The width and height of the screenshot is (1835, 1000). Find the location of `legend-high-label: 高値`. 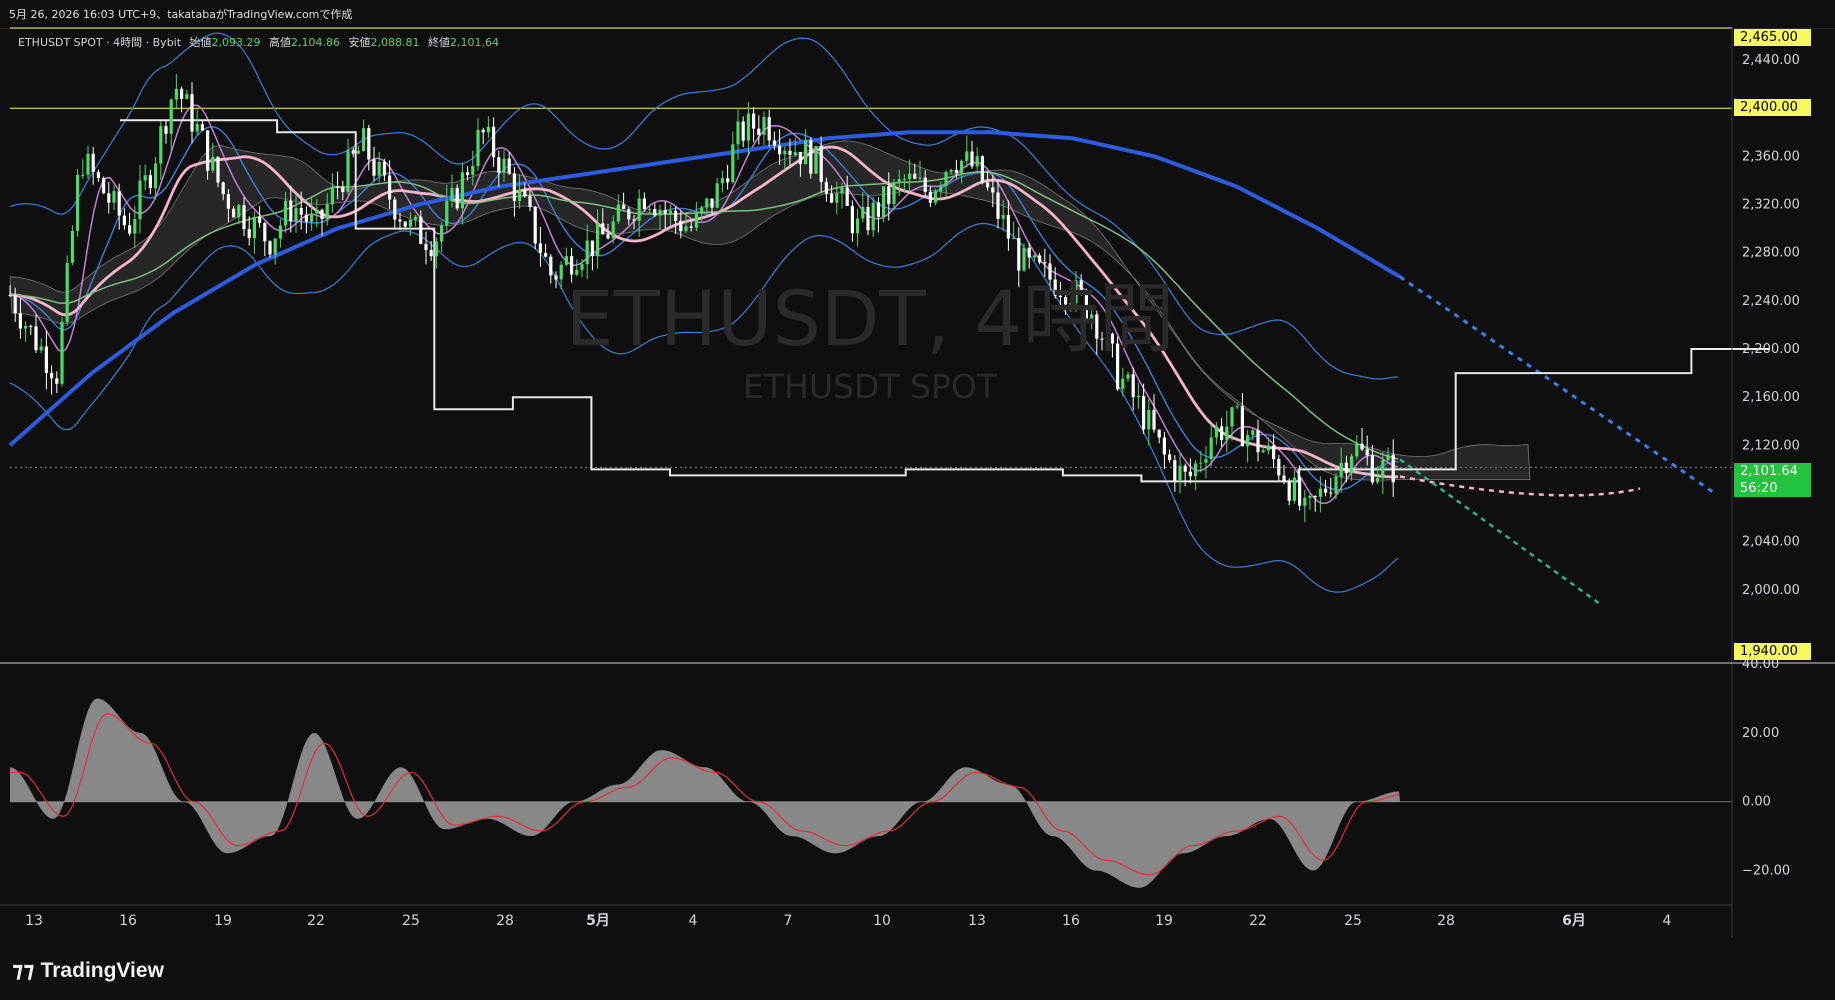

legend-high-label: 高値 is located at coordinates (280, 42).